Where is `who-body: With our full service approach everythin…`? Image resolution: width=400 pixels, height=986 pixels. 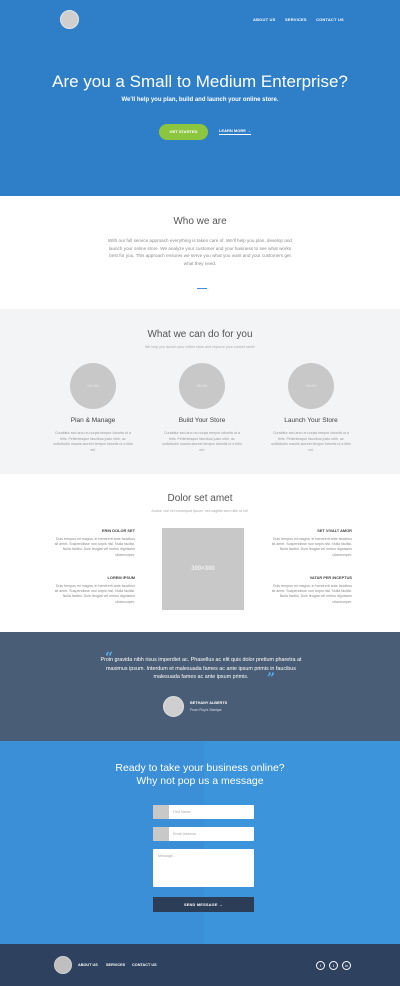 who-body: With our full service approach everythin… is located at coordinates (200, 252).